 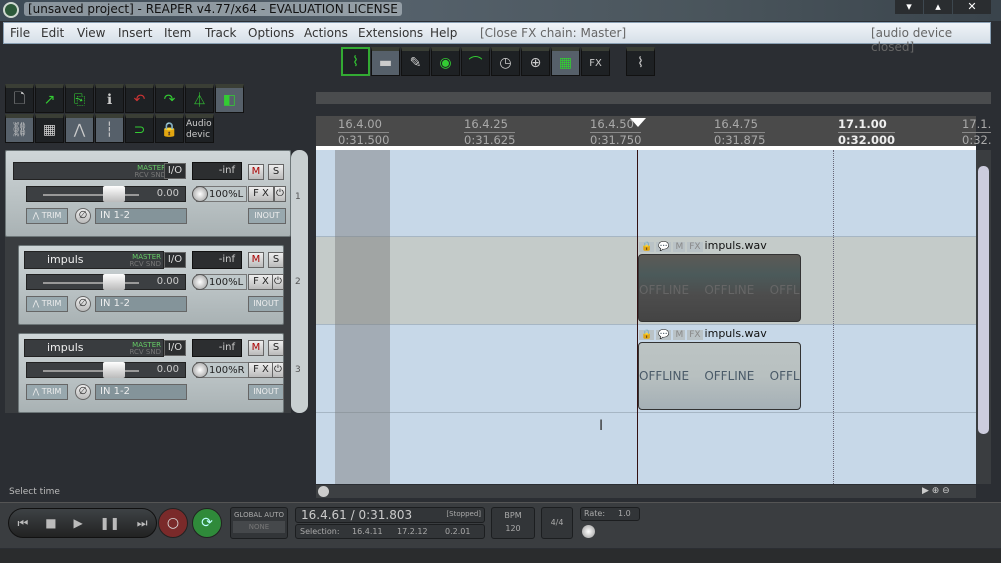 I want to click on time-display: 16.4.61 / 0:31.803 [Stopped], so click(x=390, y=515).